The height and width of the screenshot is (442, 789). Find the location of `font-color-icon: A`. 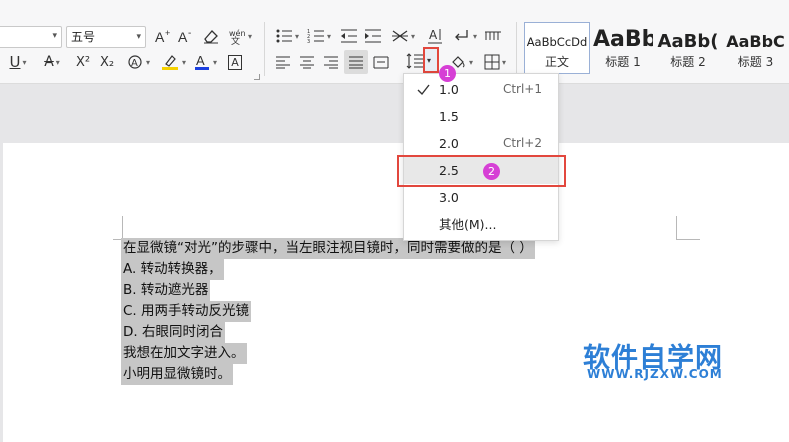

font-color-icon: A is located at coordinates (201, 61).